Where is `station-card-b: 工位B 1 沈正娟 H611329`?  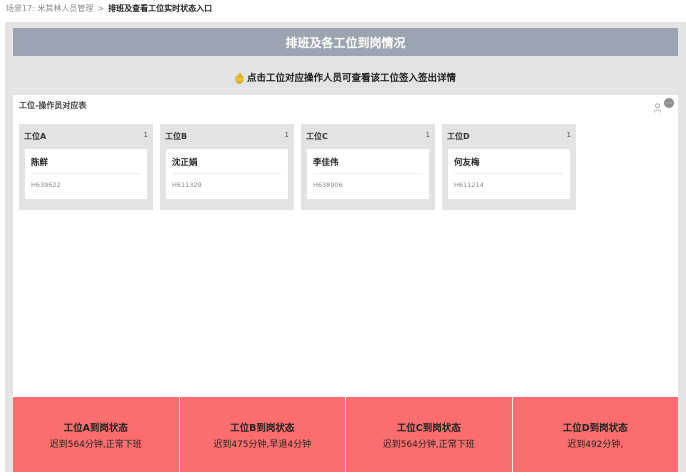
station-card-b: 工位B 1 沈正娟 H611329 is located at coordinates (227, 167).